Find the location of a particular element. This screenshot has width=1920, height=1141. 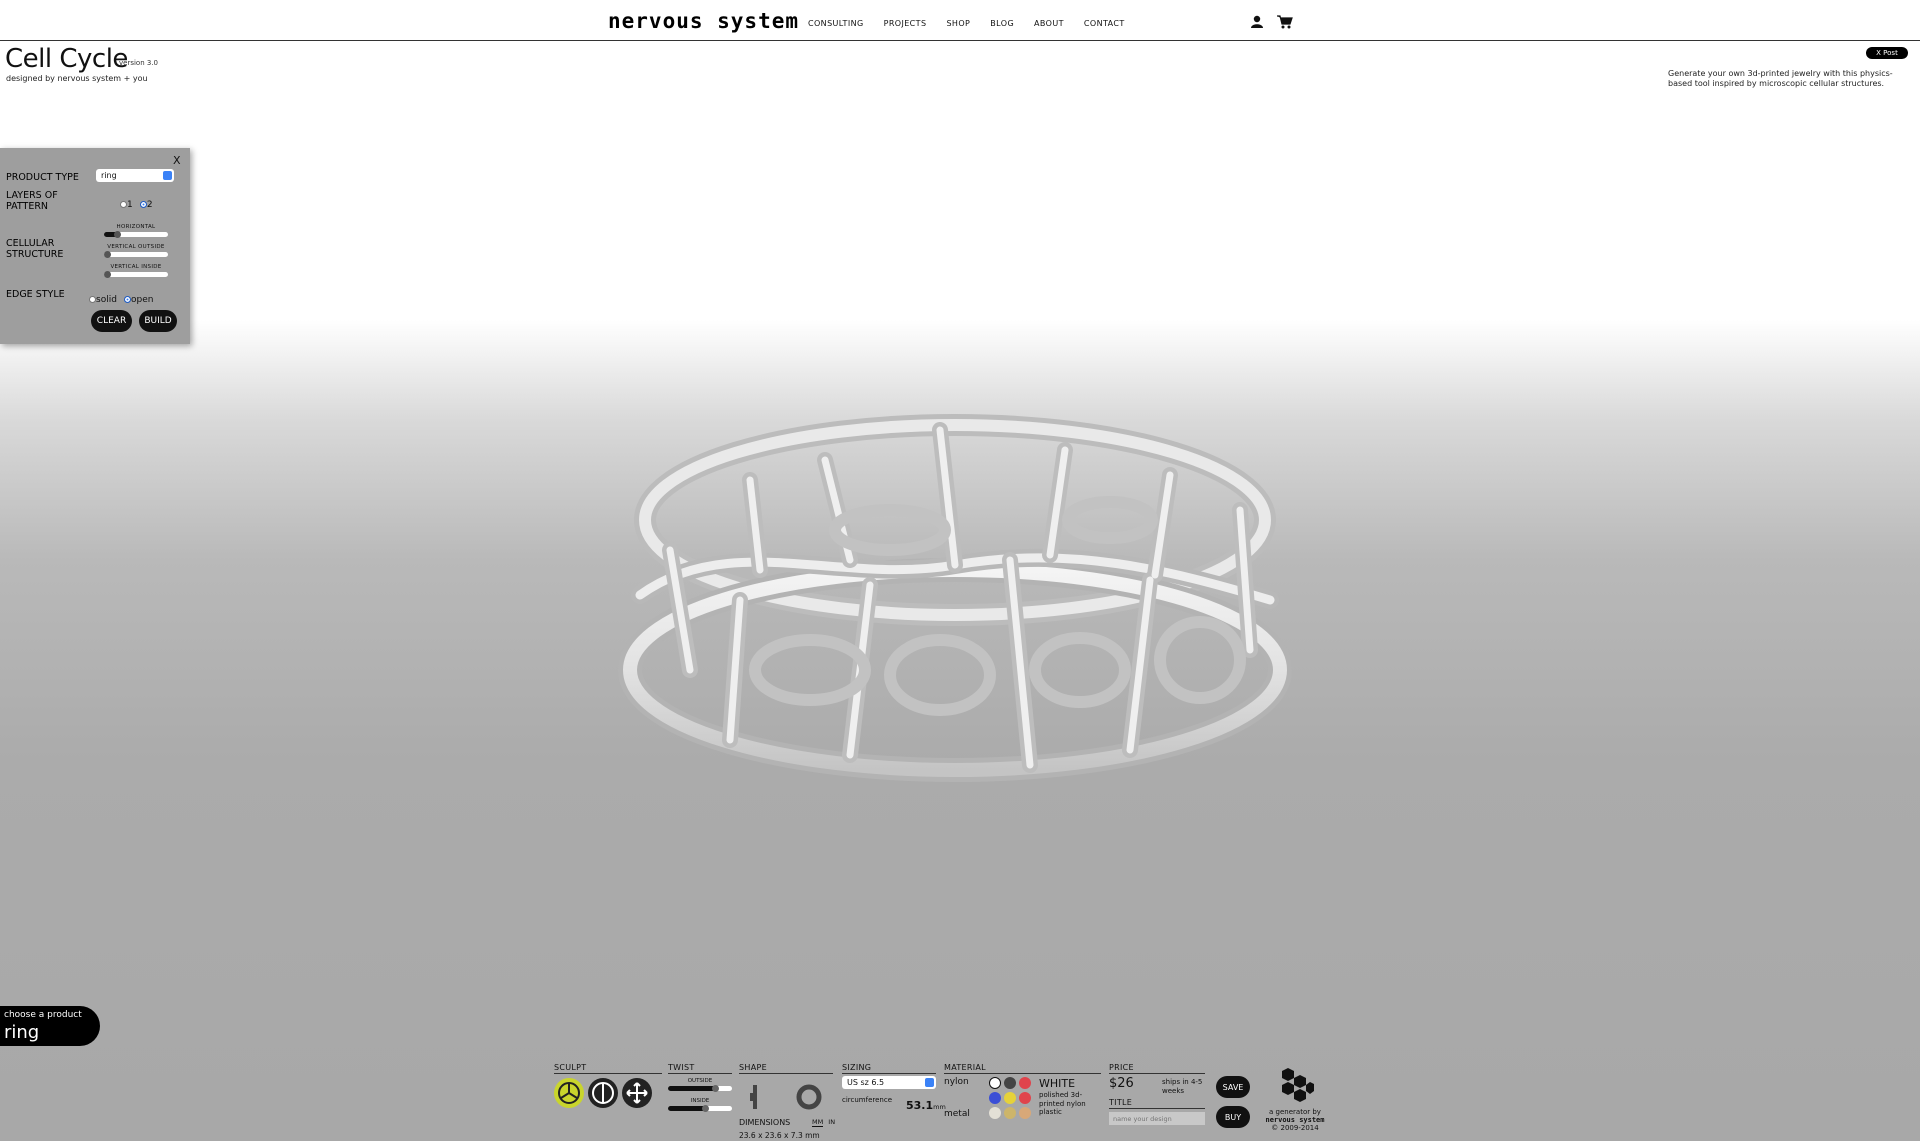

vertical-outside-slider-knob is located at coordinates (107, 254).